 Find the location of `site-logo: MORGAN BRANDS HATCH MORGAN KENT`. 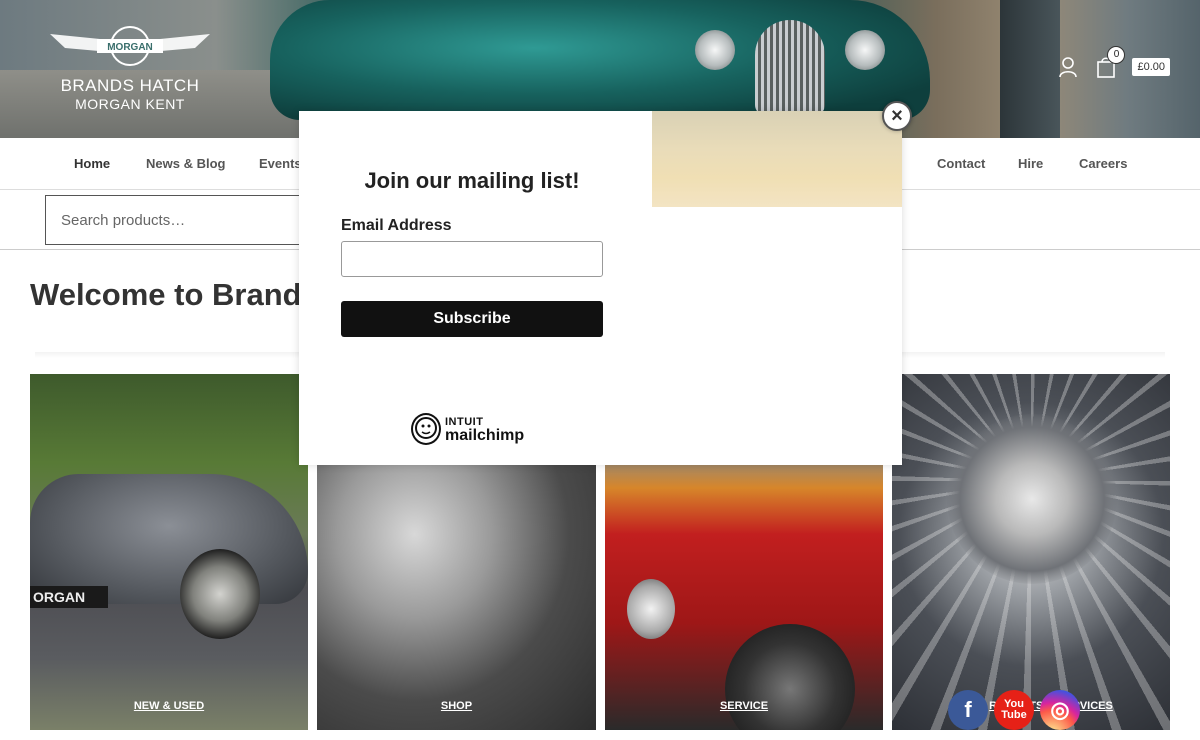

site-logo: MORGAN BRANDS HATCH MORGAN KENT is located at coordinates (130, 71).